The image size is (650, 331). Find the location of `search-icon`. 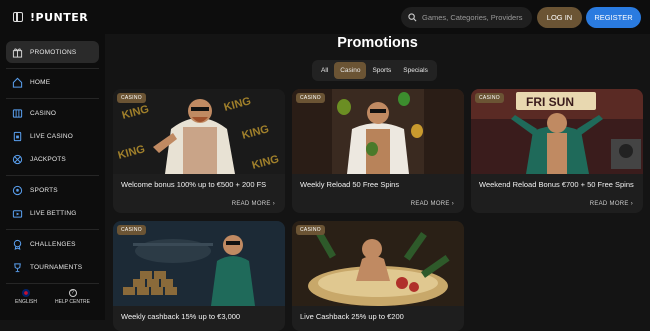

search-icon is located at coordinates (412, 17).